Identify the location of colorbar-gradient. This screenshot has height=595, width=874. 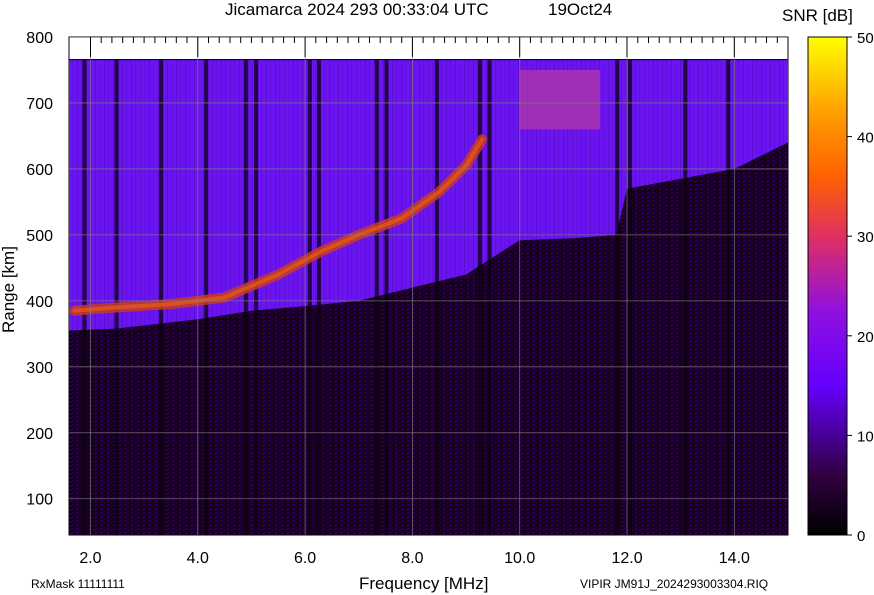
(827, 286).